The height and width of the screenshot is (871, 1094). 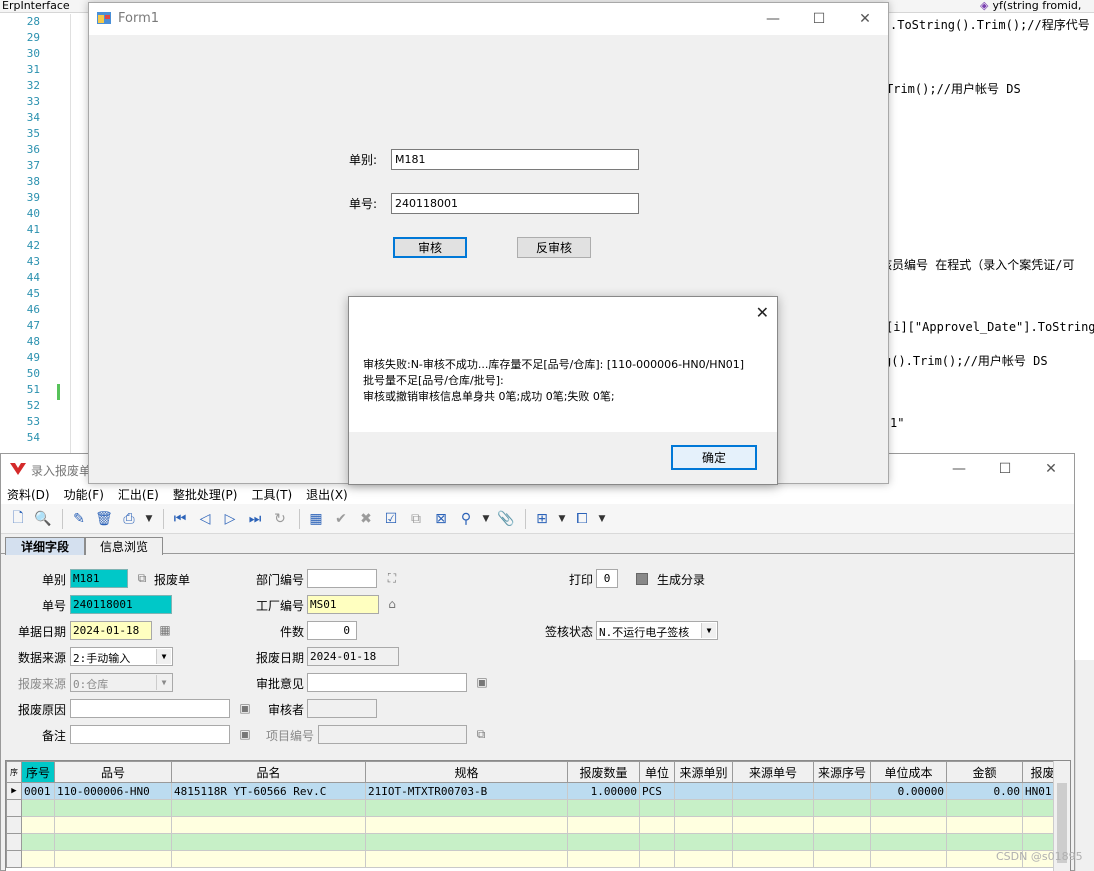 What do you see at coordinates (1030, 6) in the screenshot?
I see `member-dropdown: ◈ yf(string fromid,` at bounding box center [1030, 6].